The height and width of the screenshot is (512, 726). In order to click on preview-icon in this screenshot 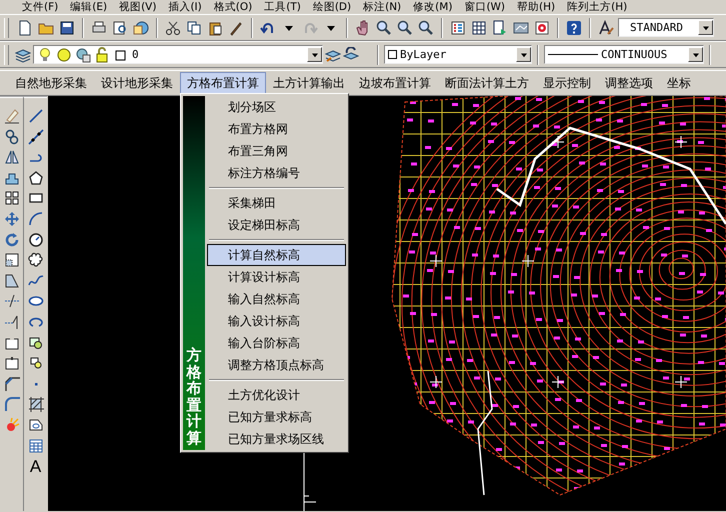, I will do `click(120, 28)`.